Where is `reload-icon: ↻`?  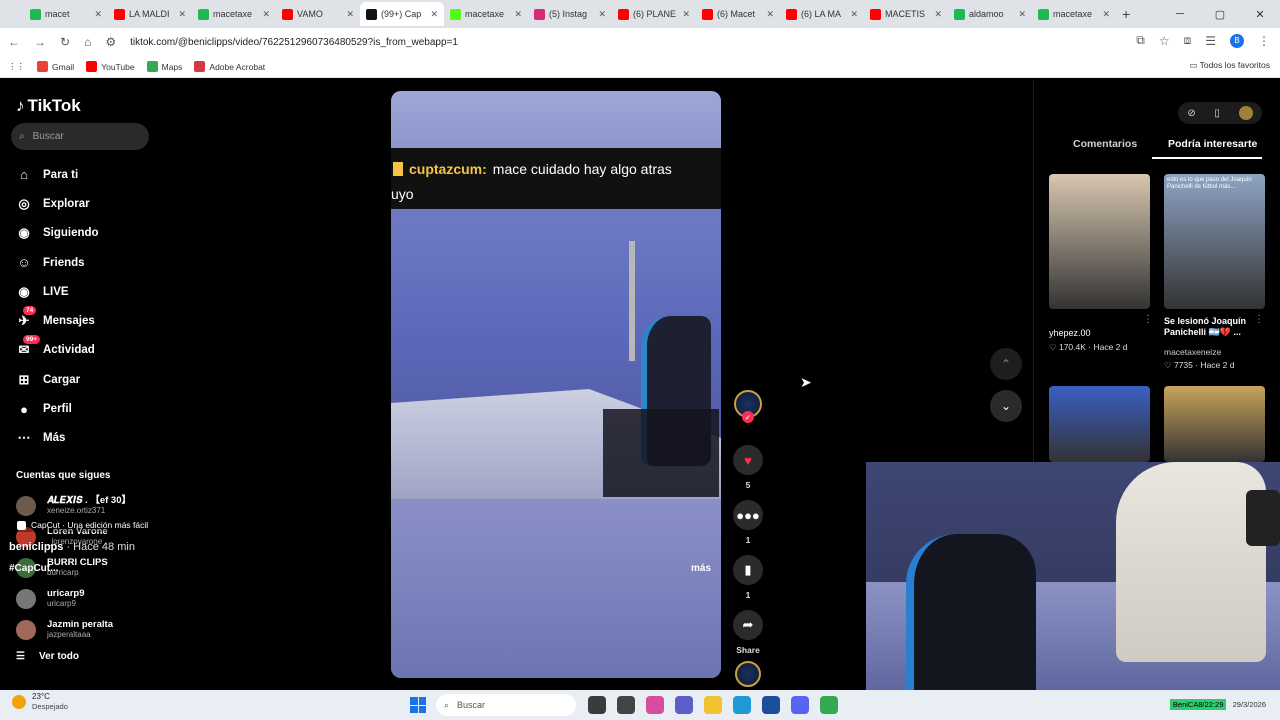
reload-icon: ↻ is located at coordinates (65, 42).